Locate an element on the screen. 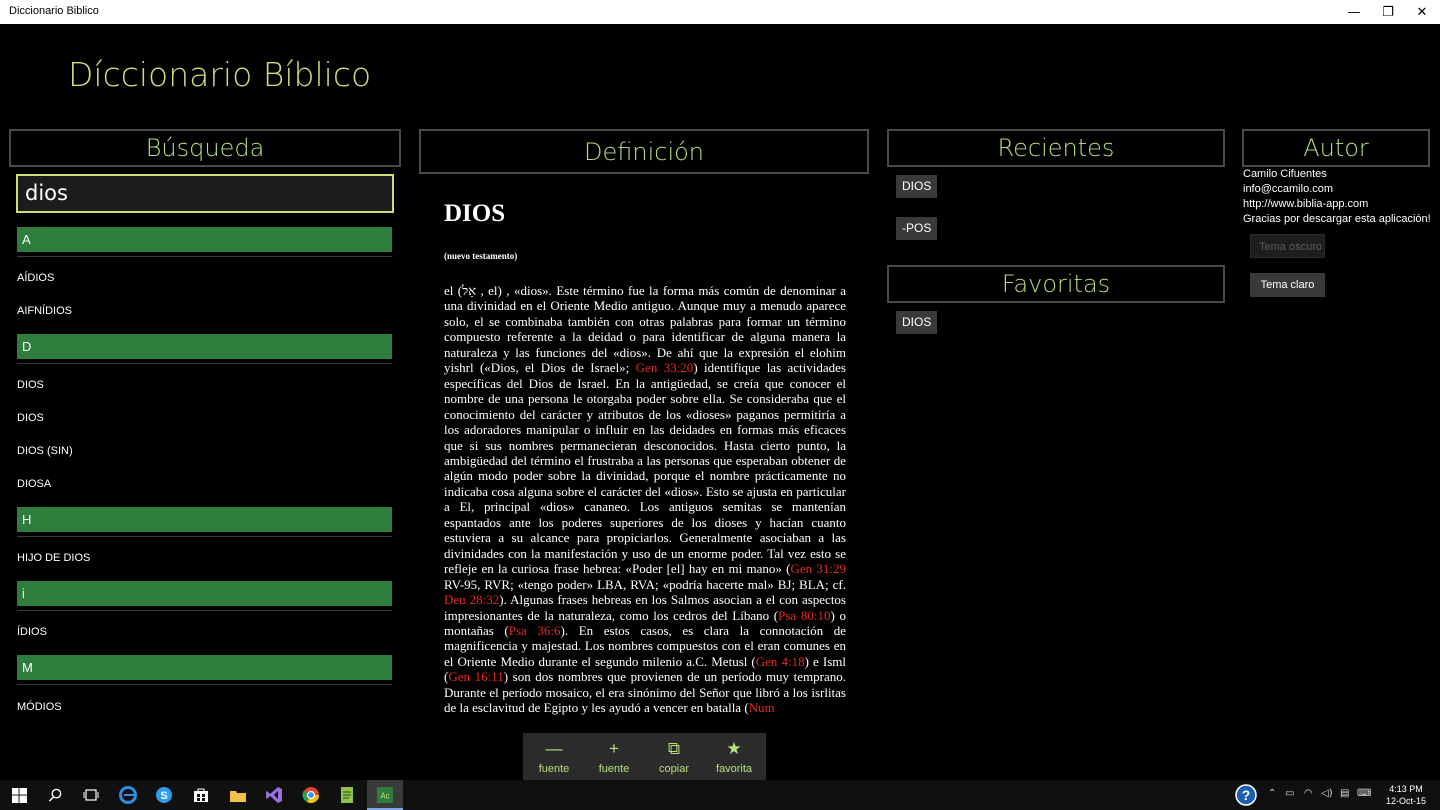  chevron-up-icon: ⌃ is located at coordinates (1272, 793).